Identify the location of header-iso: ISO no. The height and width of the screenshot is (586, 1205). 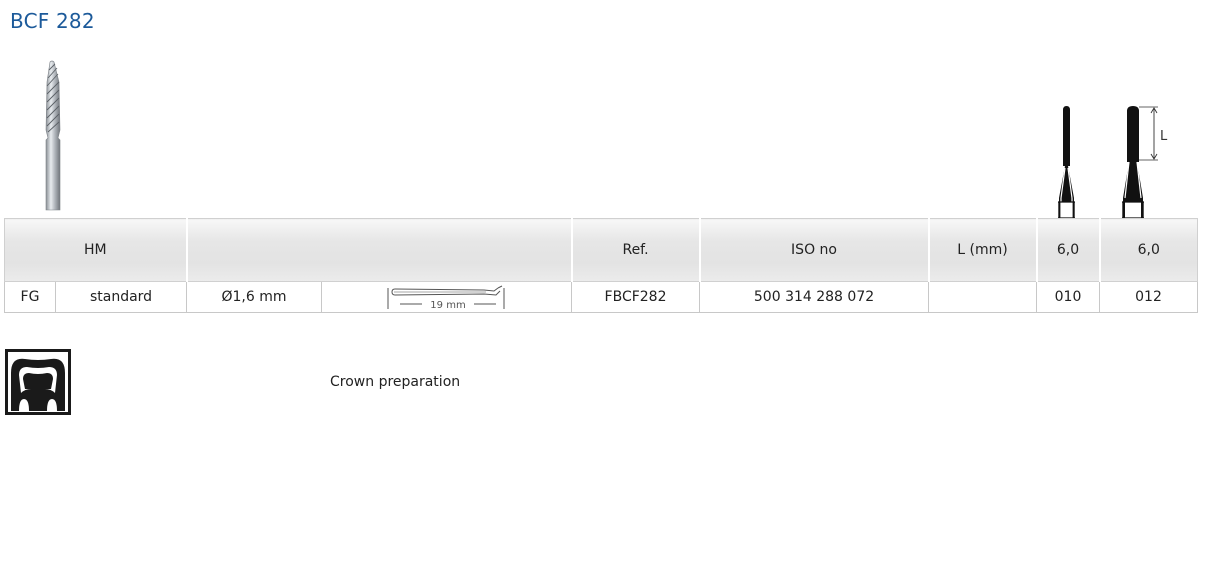
(814, 250).